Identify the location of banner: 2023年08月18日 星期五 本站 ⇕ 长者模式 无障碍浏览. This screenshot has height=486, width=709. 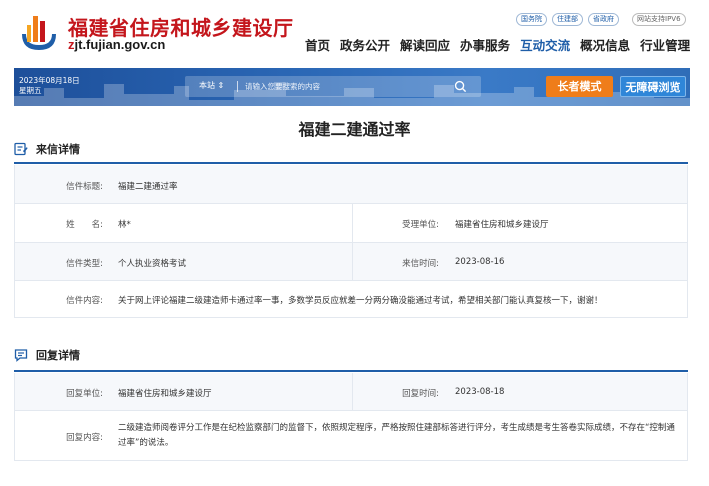
(352, 87).